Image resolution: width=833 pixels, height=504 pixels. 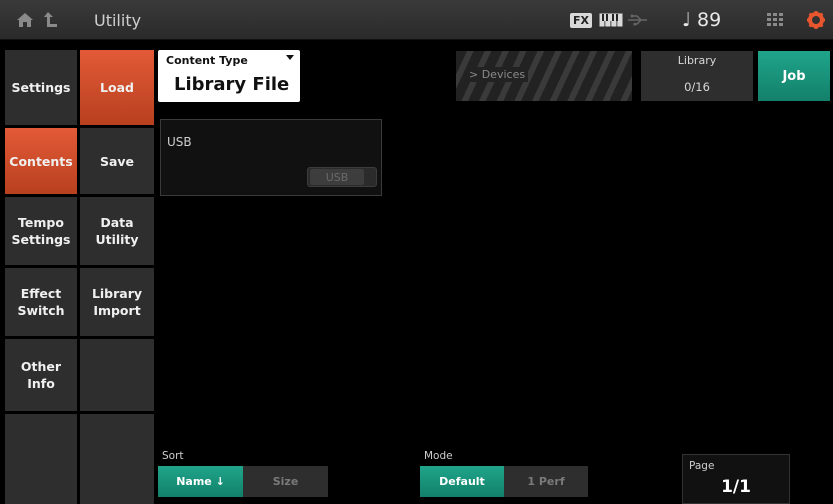 What do you see at coordinates (702, 466) in the screenshot?
I see `page-label: Page` at bounding box center [702, 466].